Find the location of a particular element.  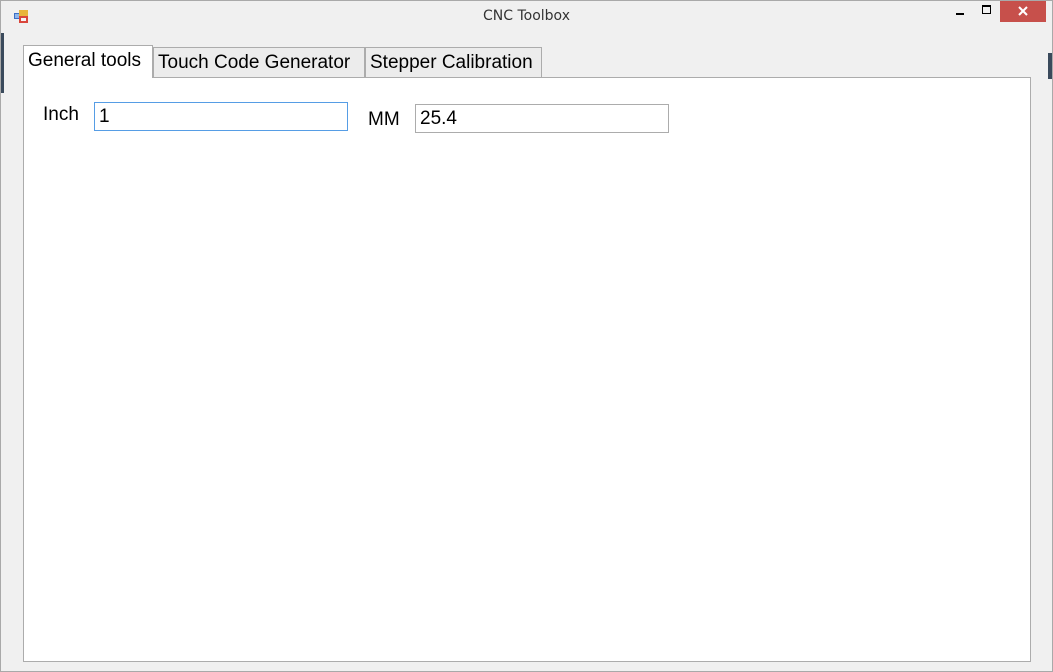

tab-touch-code-generator: Touch Code Generator is located at coordinates (259, 62).